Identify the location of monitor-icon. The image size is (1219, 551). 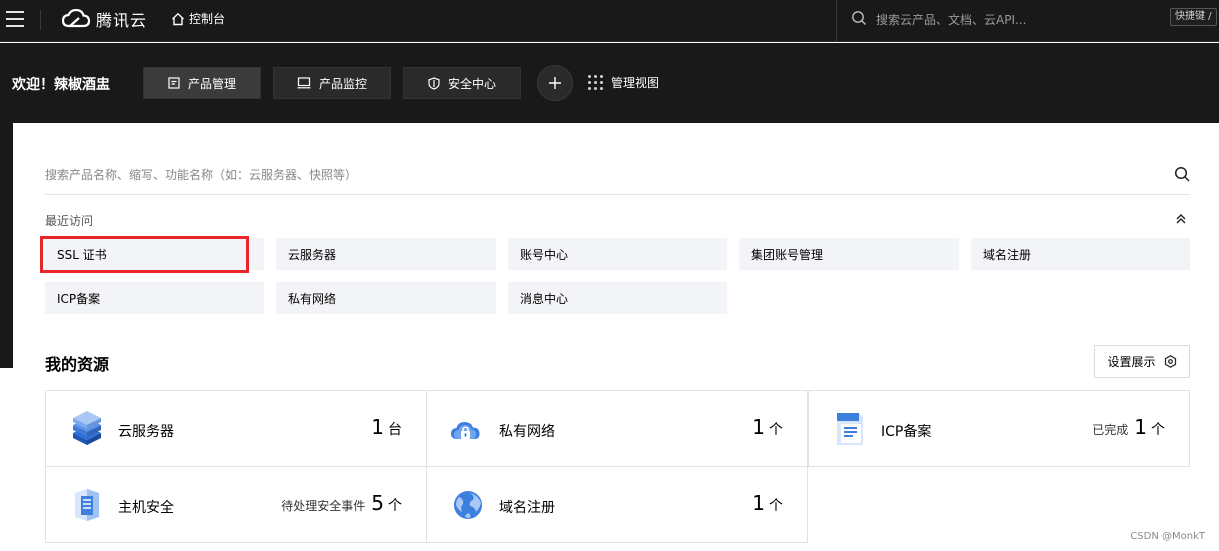
(304, 83).